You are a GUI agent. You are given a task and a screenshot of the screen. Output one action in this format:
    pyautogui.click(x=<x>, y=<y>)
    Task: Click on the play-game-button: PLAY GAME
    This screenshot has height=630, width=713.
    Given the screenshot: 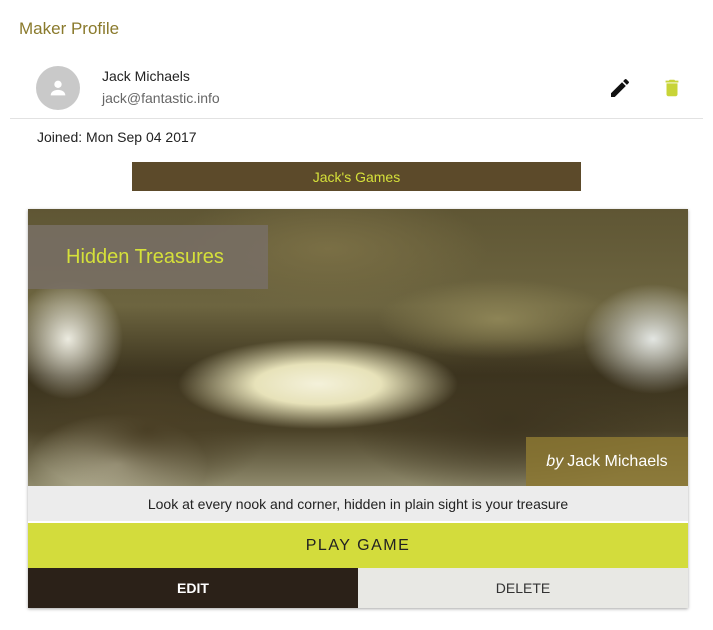 What is the action you would take?
    pyautogui.click(x=358, y=545)
    